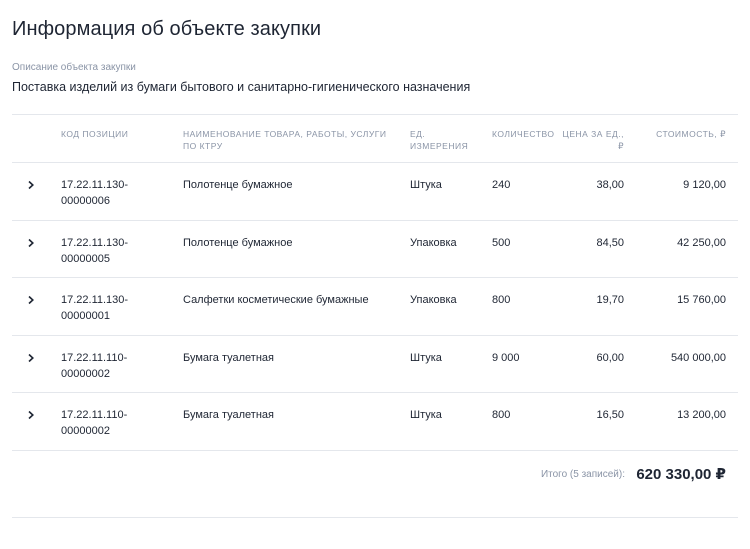  Describe the element at coordinates (501, 243) in the screenshot. I see `item-quantity: 500` at that location.